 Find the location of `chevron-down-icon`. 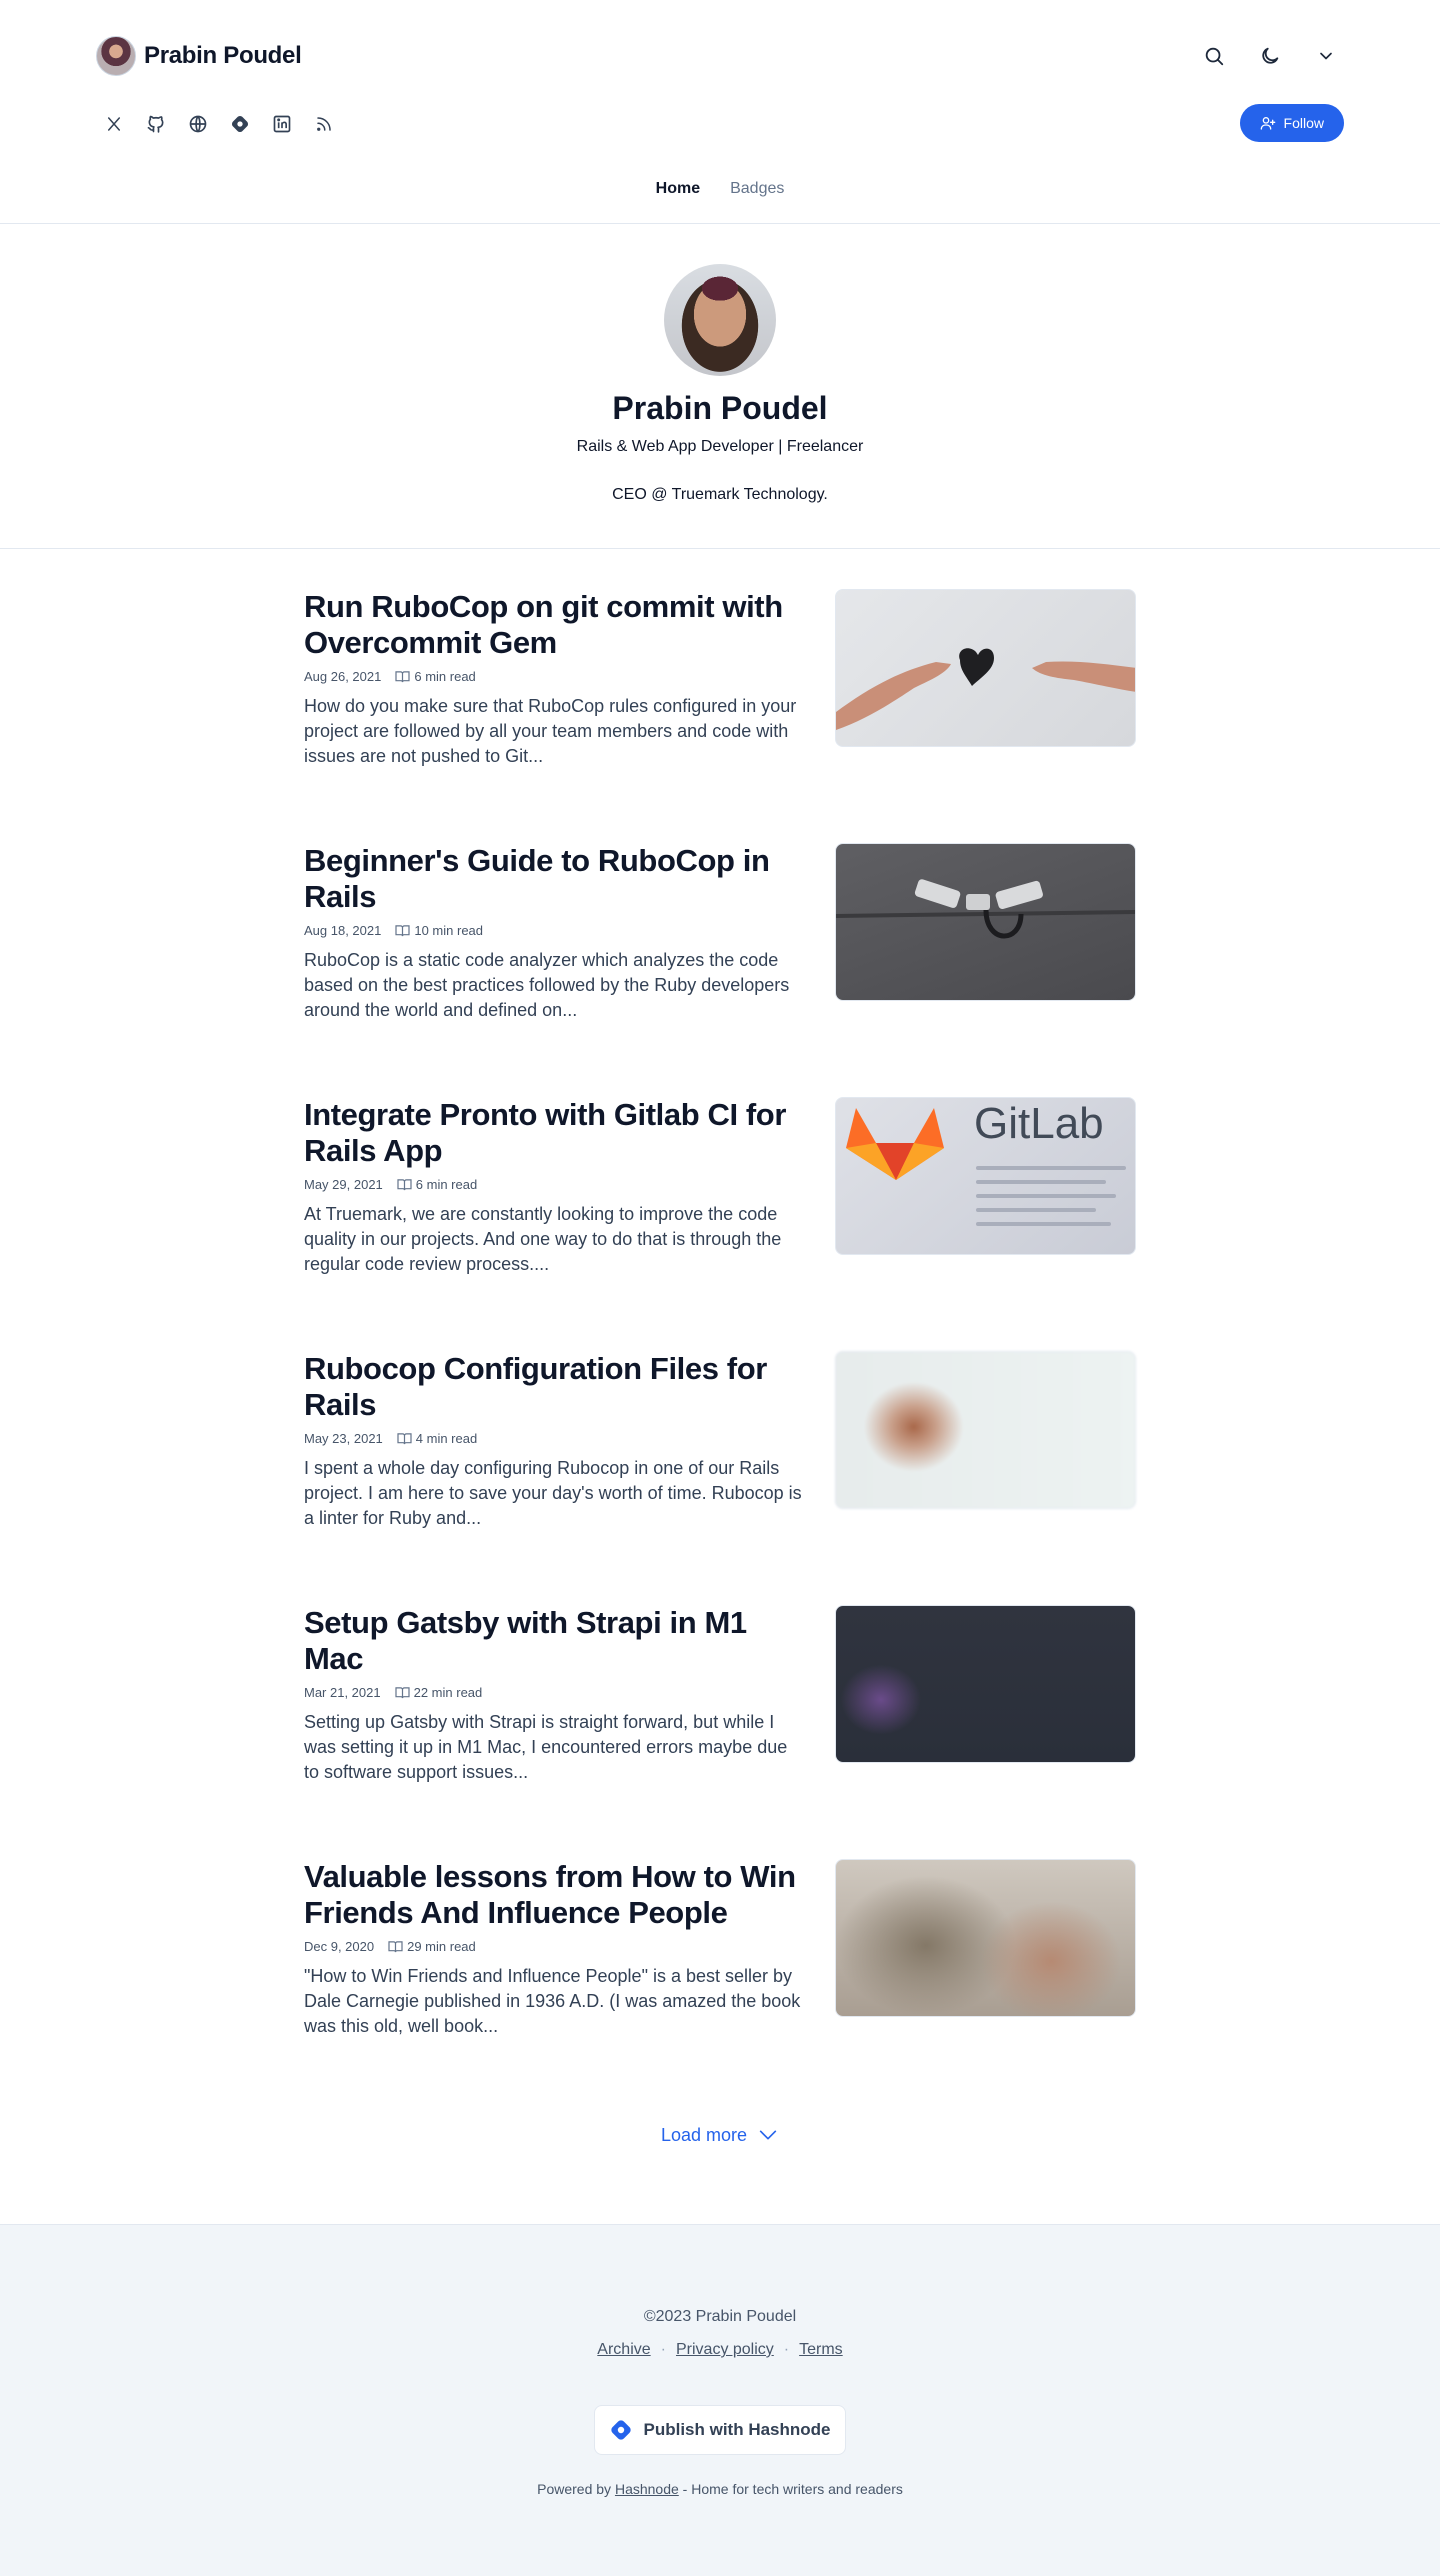

chevron-down-icon is located at coordinates (768, 2135).